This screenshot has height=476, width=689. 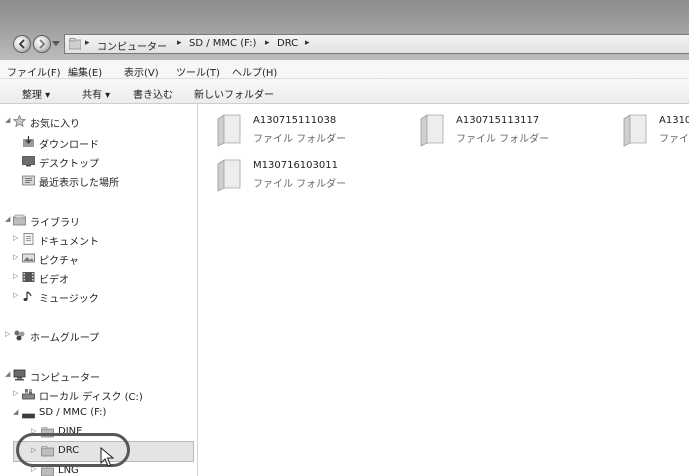 I want to click on folder-name: A1310, so click(x=674, y=120).